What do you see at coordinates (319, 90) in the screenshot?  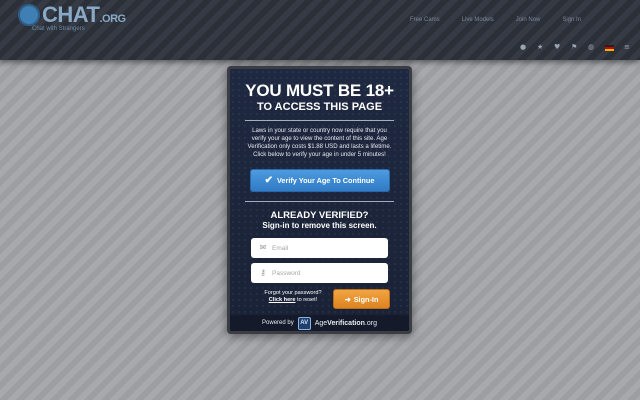 I see `modal-title: YOU MUST BE 18+` at bounding box center [319, 90].